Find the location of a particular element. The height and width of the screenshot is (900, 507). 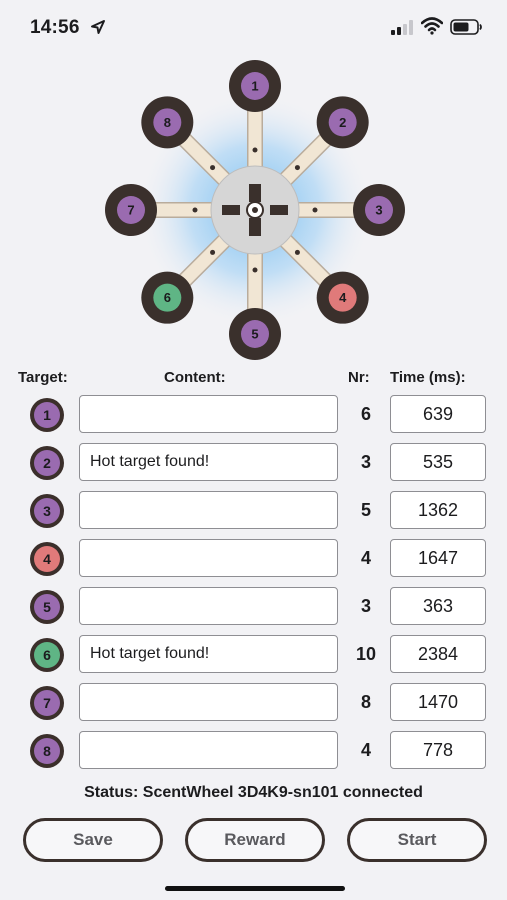

wheel-target-3: 3 is located at coordinates (379, 210).